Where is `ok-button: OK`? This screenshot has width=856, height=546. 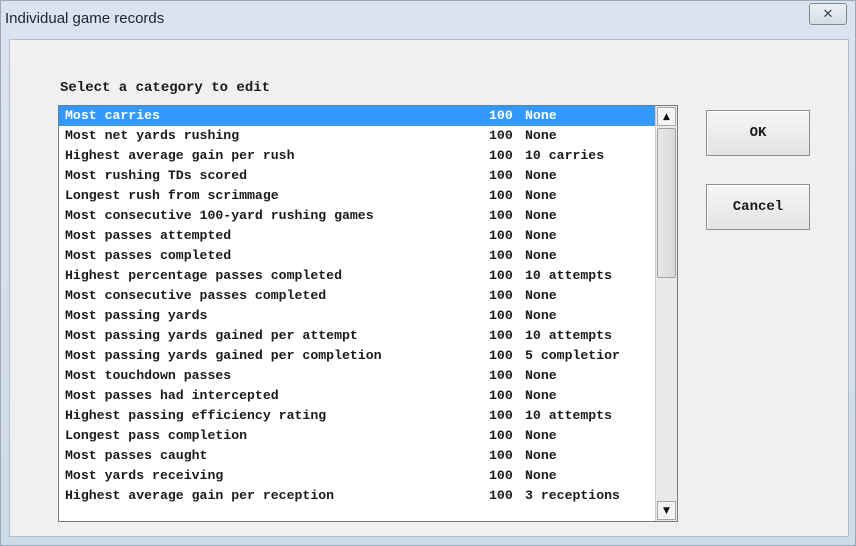 ok-button: OK is located at coordinates (758, 133).